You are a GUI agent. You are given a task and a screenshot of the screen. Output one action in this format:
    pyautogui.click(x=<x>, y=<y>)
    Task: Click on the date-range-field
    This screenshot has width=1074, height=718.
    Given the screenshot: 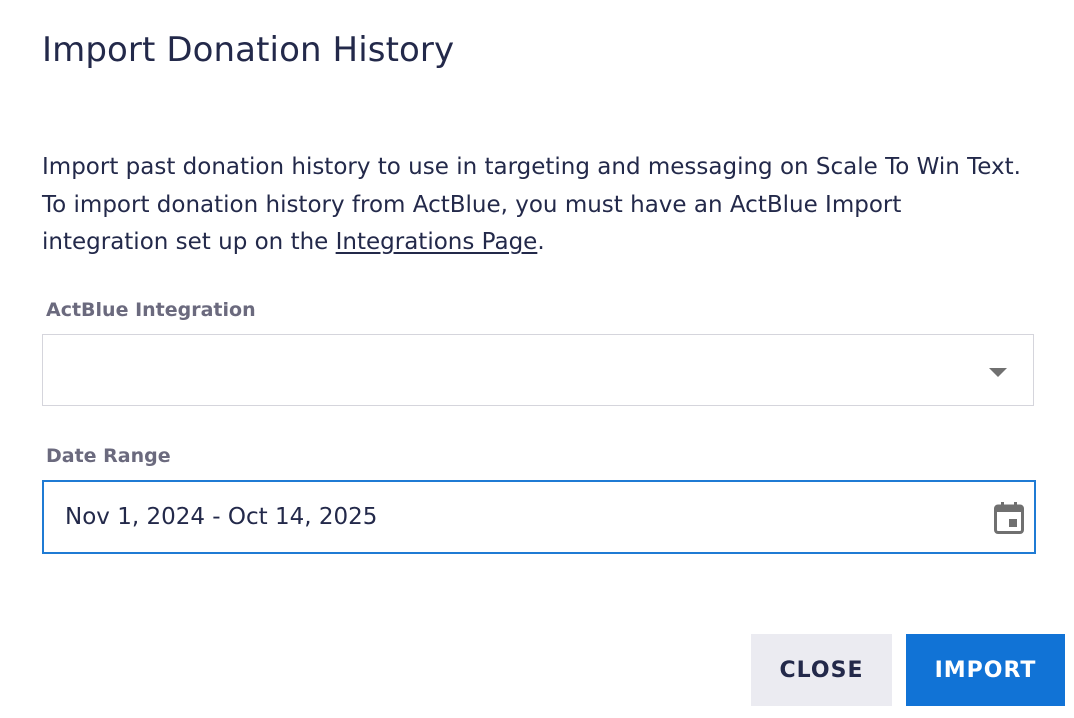 What is the action you would take?
    pyautogui.click(x=539, y=517)
    